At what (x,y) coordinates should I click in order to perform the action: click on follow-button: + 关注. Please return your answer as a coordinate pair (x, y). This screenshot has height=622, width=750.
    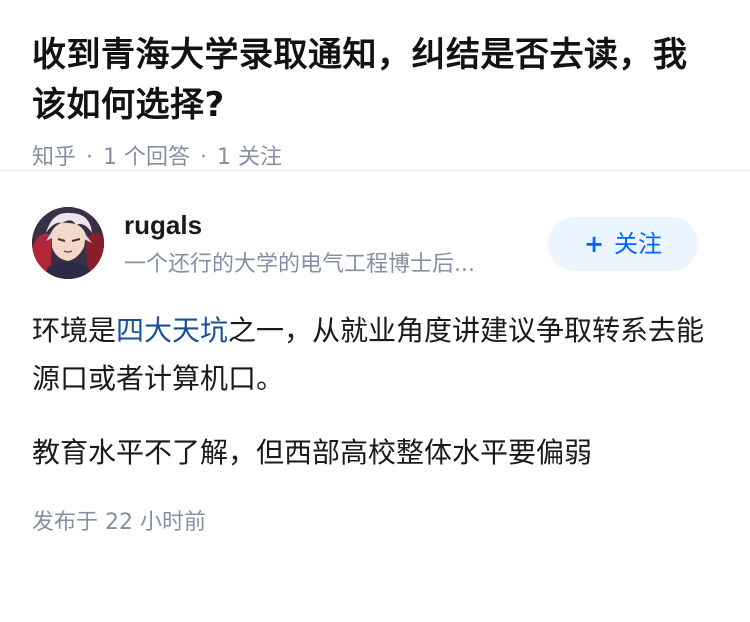
    Looking at the image, I should click on (623, 244).